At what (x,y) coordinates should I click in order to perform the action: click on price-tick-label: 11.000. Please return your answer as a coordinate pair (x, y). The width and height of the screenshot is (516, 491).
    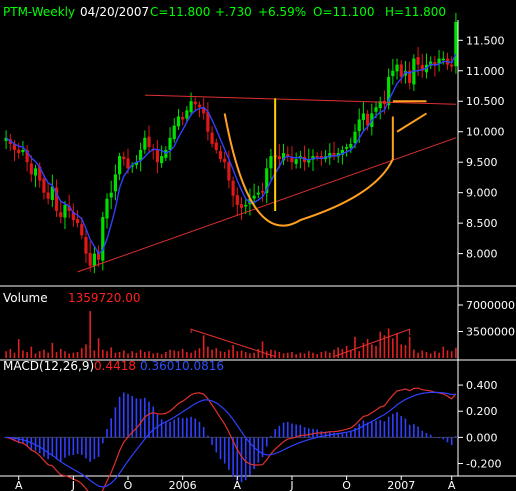
    Looking at the image, I should click on (485, 71).